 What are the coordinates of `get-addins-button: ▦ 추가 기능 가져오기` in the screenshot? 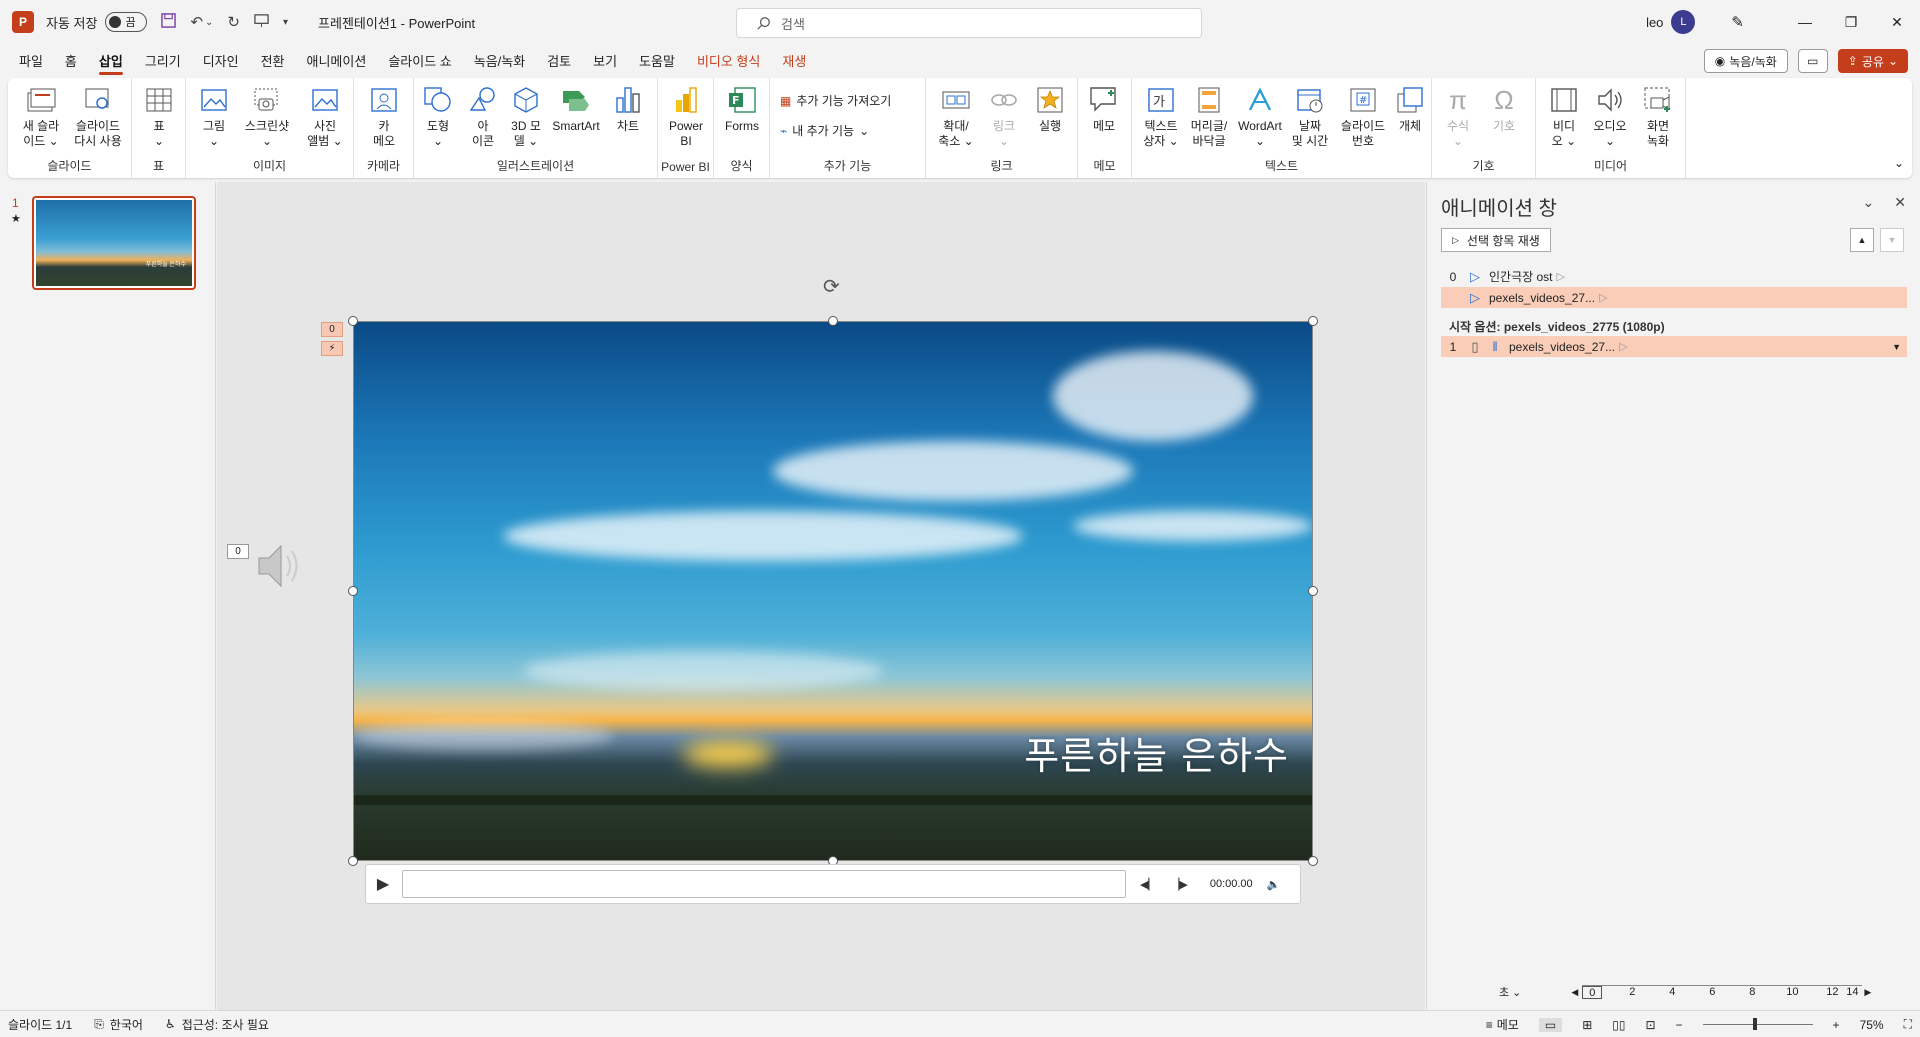 It's located at (835, 100).